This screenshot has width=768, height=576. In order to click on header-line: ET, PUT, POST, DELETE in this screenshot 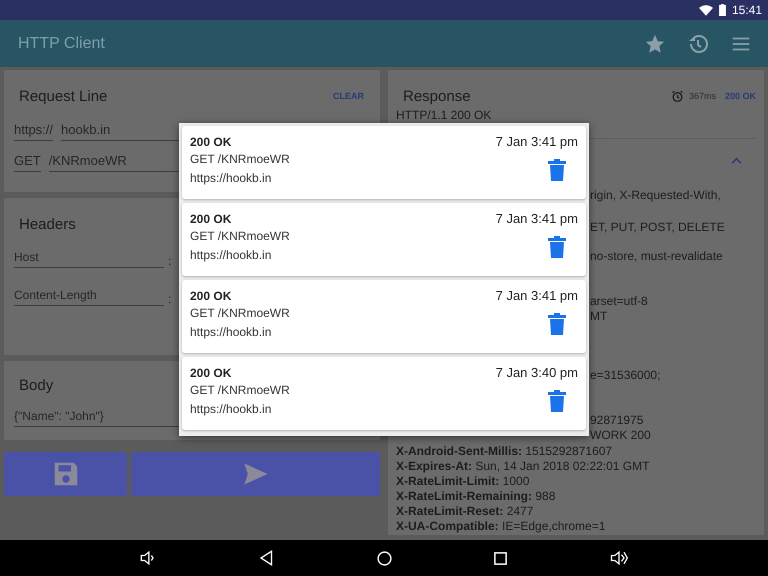, I will do `click(658, 227)`.